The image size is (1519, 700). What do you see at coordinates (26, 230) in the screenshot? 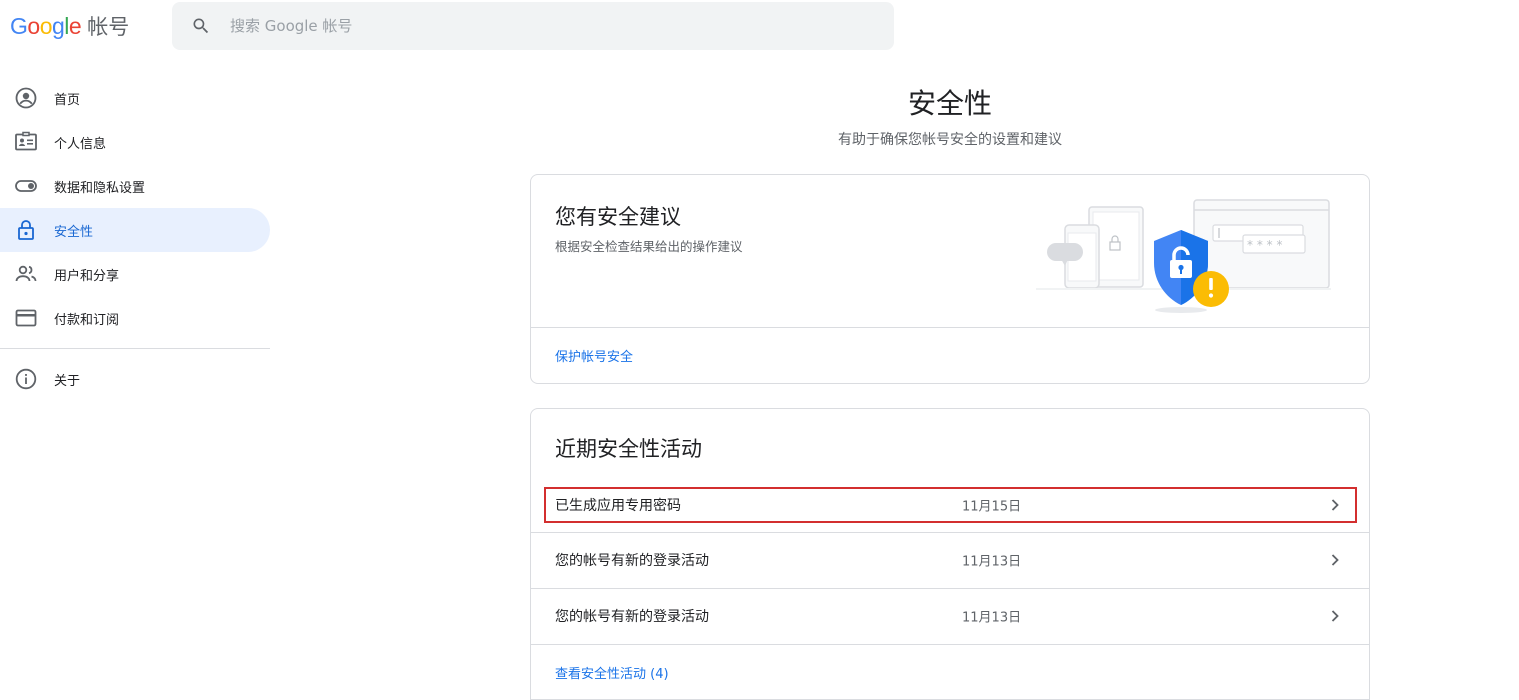
I see `lock-icon` at bounding box center [26, 230].